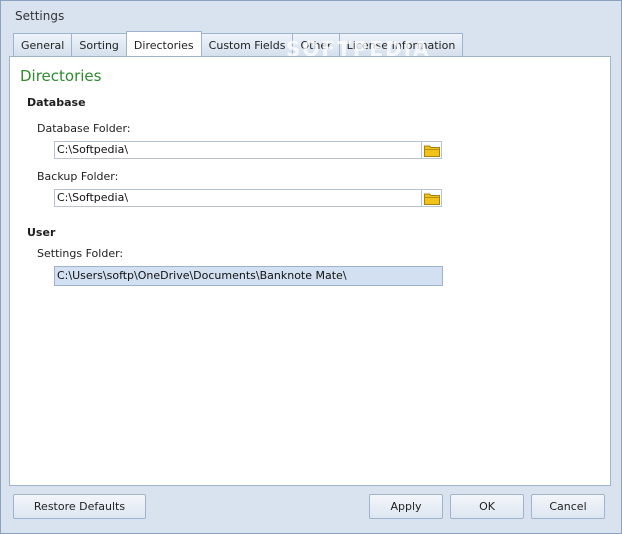  What do you see at coordinates (43, 44) in the screenshot?
I see `tab-general: General` at bounding box center [43, 44].